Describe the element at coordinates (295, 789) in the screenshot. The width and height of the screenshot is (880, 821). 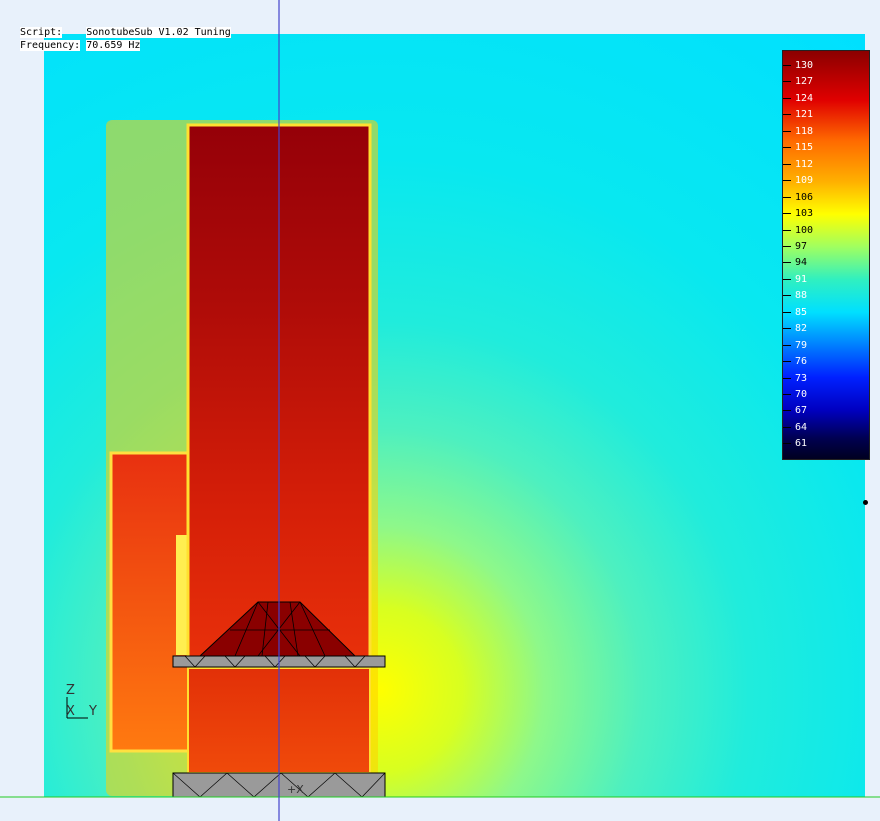
I see `origin-marker: +X` at that location.